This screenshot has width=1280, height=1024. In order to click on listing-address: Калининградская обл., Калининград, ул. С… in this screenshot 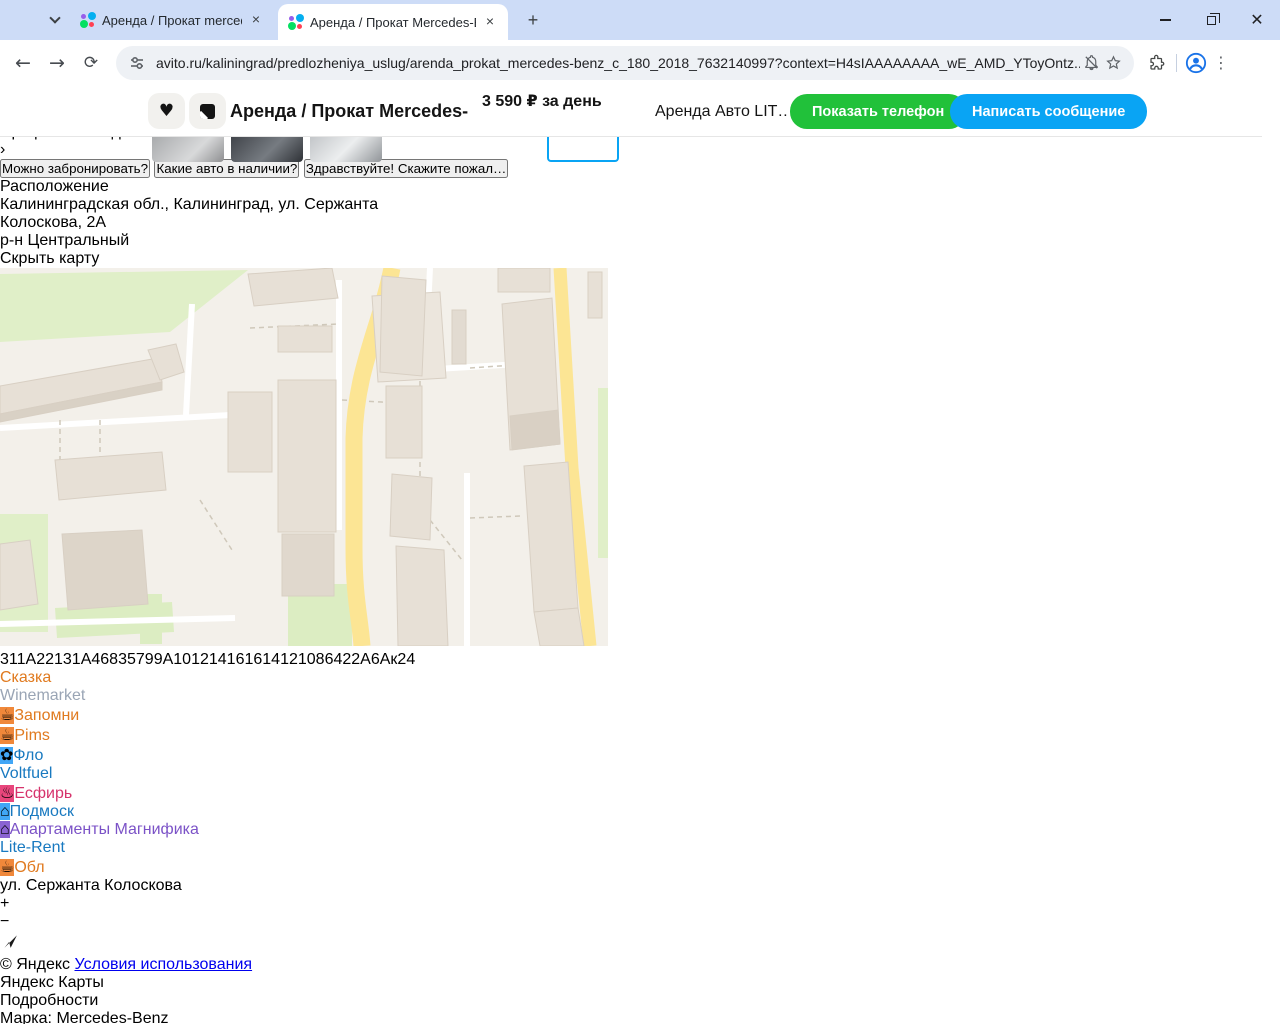, I will do `click(640, 223)`.